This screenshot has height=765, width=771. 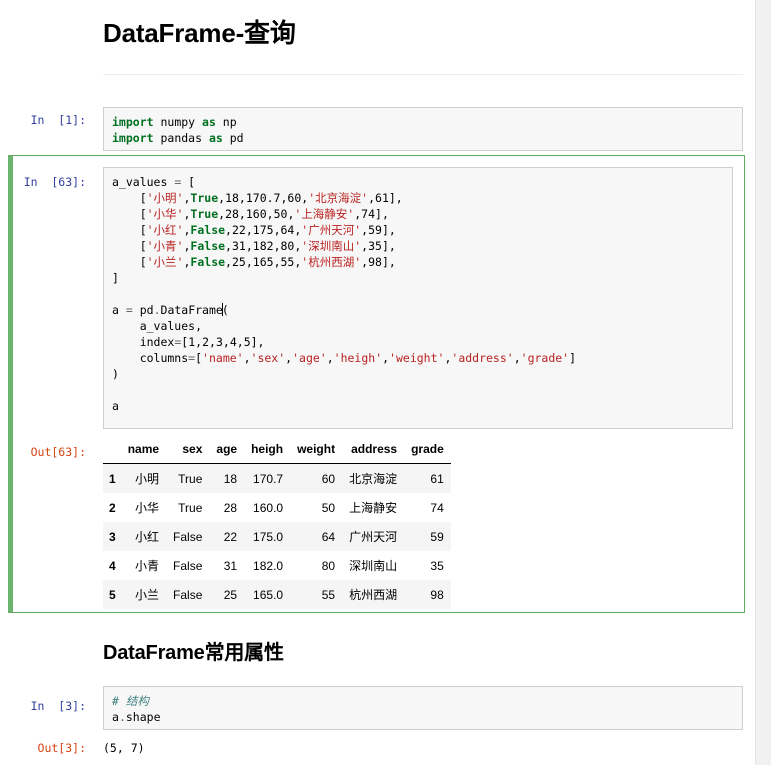 I want to click on dataframe-cell: 64, so click(x=316, y=536).